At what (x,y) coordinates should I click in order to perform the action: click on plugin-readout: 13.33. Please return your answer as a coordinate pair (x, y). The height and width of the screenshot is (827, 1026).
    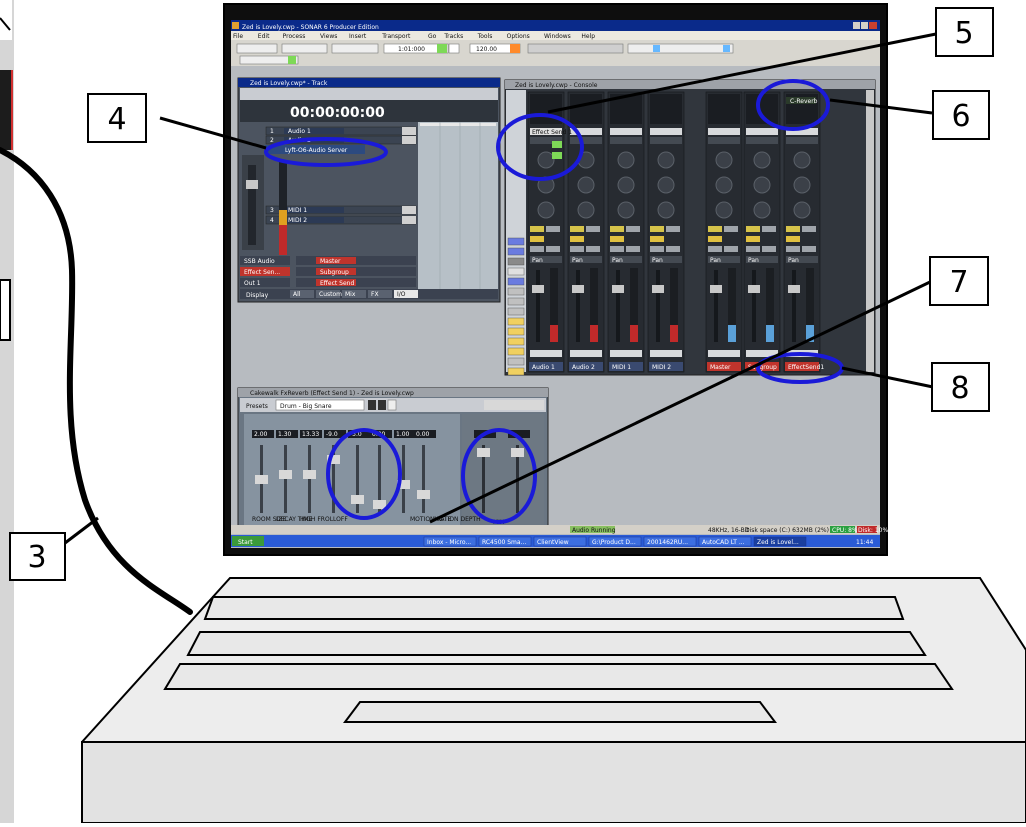
    Looking at the image, I should click on (310, 434).